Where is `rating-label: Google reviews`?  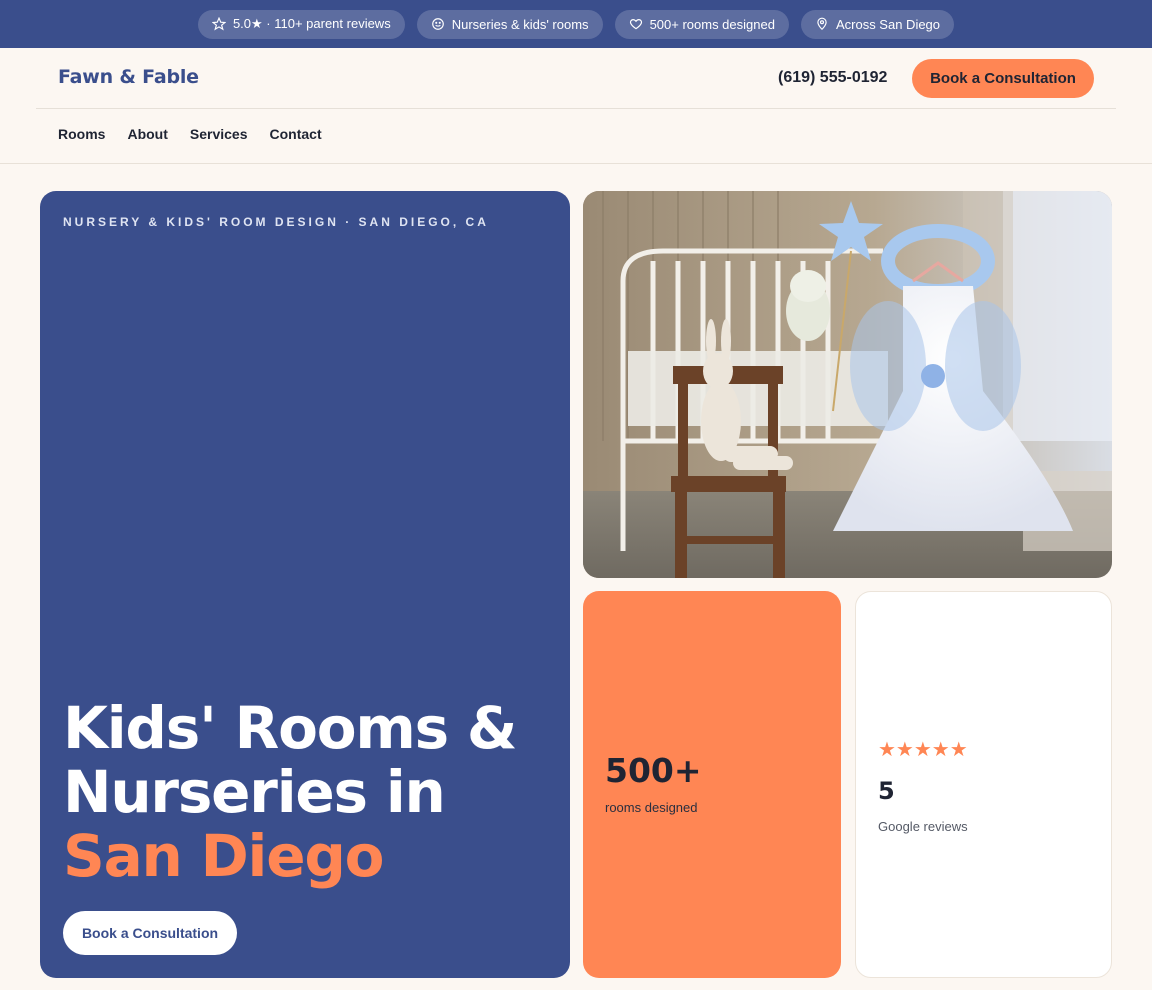 rating-label: Google reviews is located at coordinates (923, 826).